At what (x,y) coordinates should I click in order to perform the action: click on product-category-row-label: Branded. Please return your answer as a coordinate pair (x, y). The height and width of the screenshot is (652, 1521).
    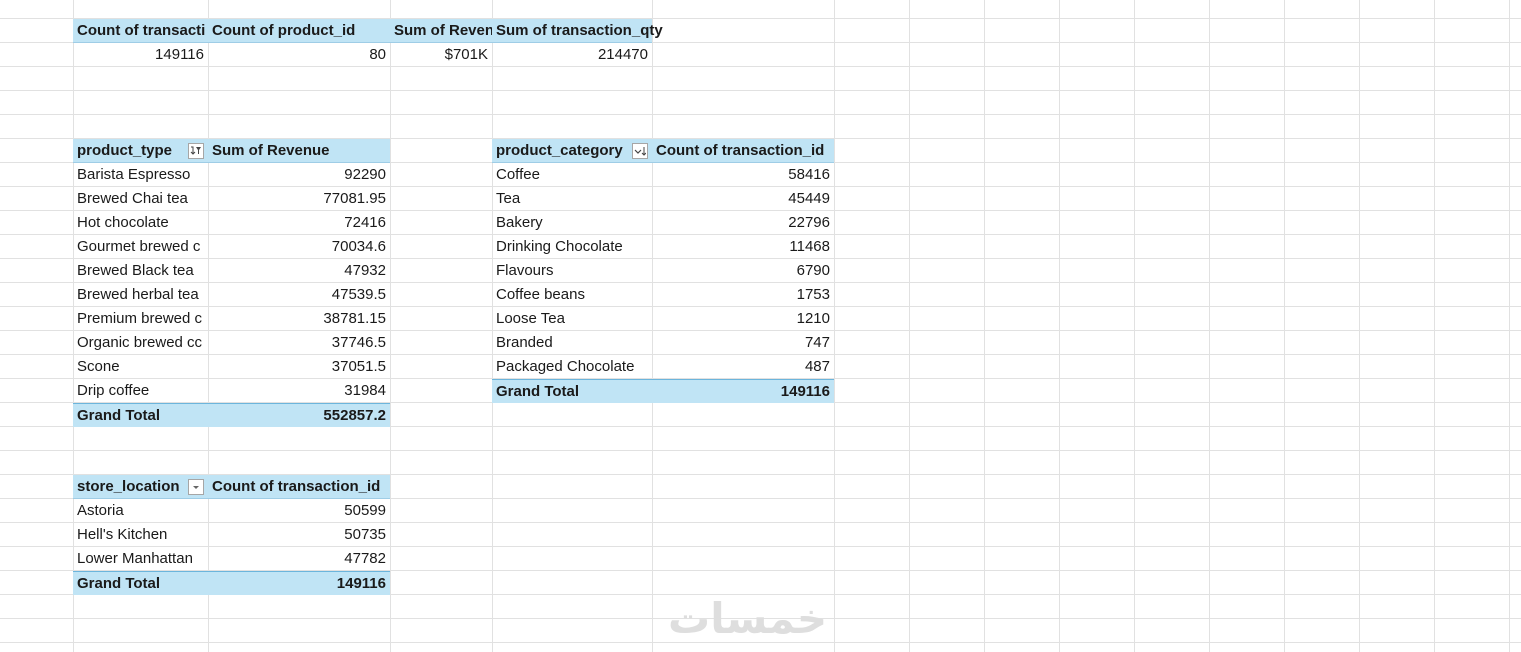
    Looking at the image, I should click on (572, 343).